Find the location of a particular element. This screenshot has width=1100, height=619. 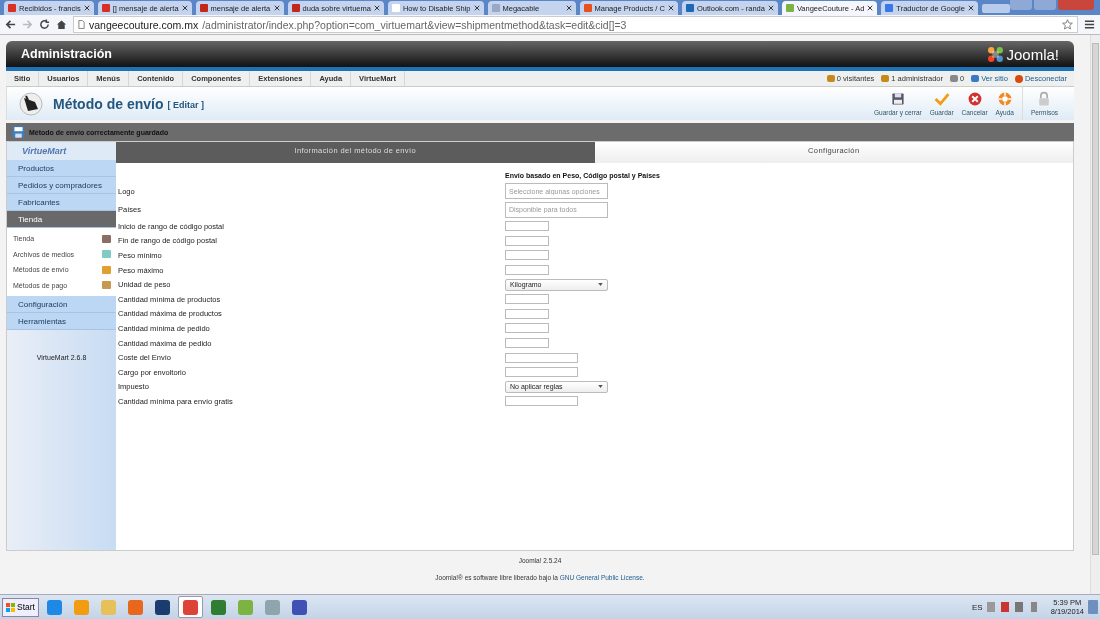

sidebar-item: Configuración is located at coordinates (61, 304).